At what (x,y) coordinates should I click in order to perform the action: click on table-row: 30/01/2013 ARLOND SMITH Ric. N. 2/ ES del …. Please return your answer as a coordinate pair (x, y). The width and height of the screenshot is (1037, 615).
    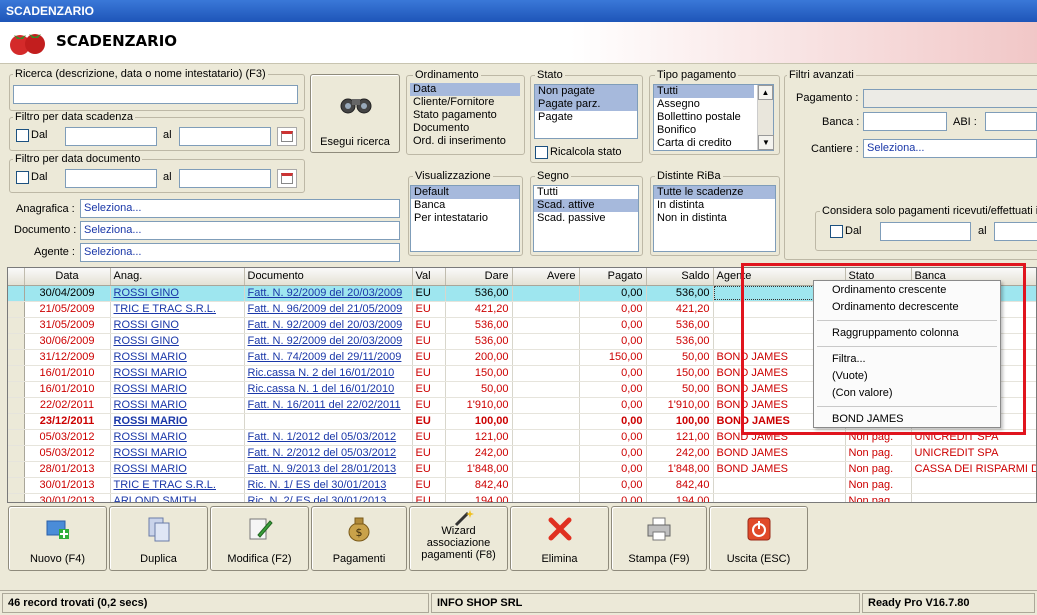
    Looking at the image, I should click on (522, 497).